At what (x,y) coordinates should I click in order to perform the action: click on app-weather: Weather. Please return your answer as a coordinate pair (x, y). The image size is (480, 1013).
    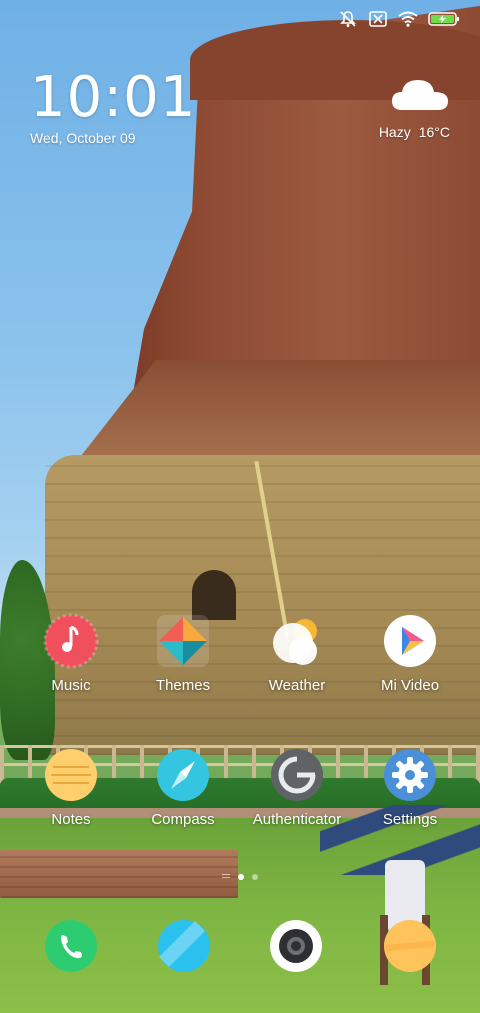
    Looking at the image, I should click on (297, 653).